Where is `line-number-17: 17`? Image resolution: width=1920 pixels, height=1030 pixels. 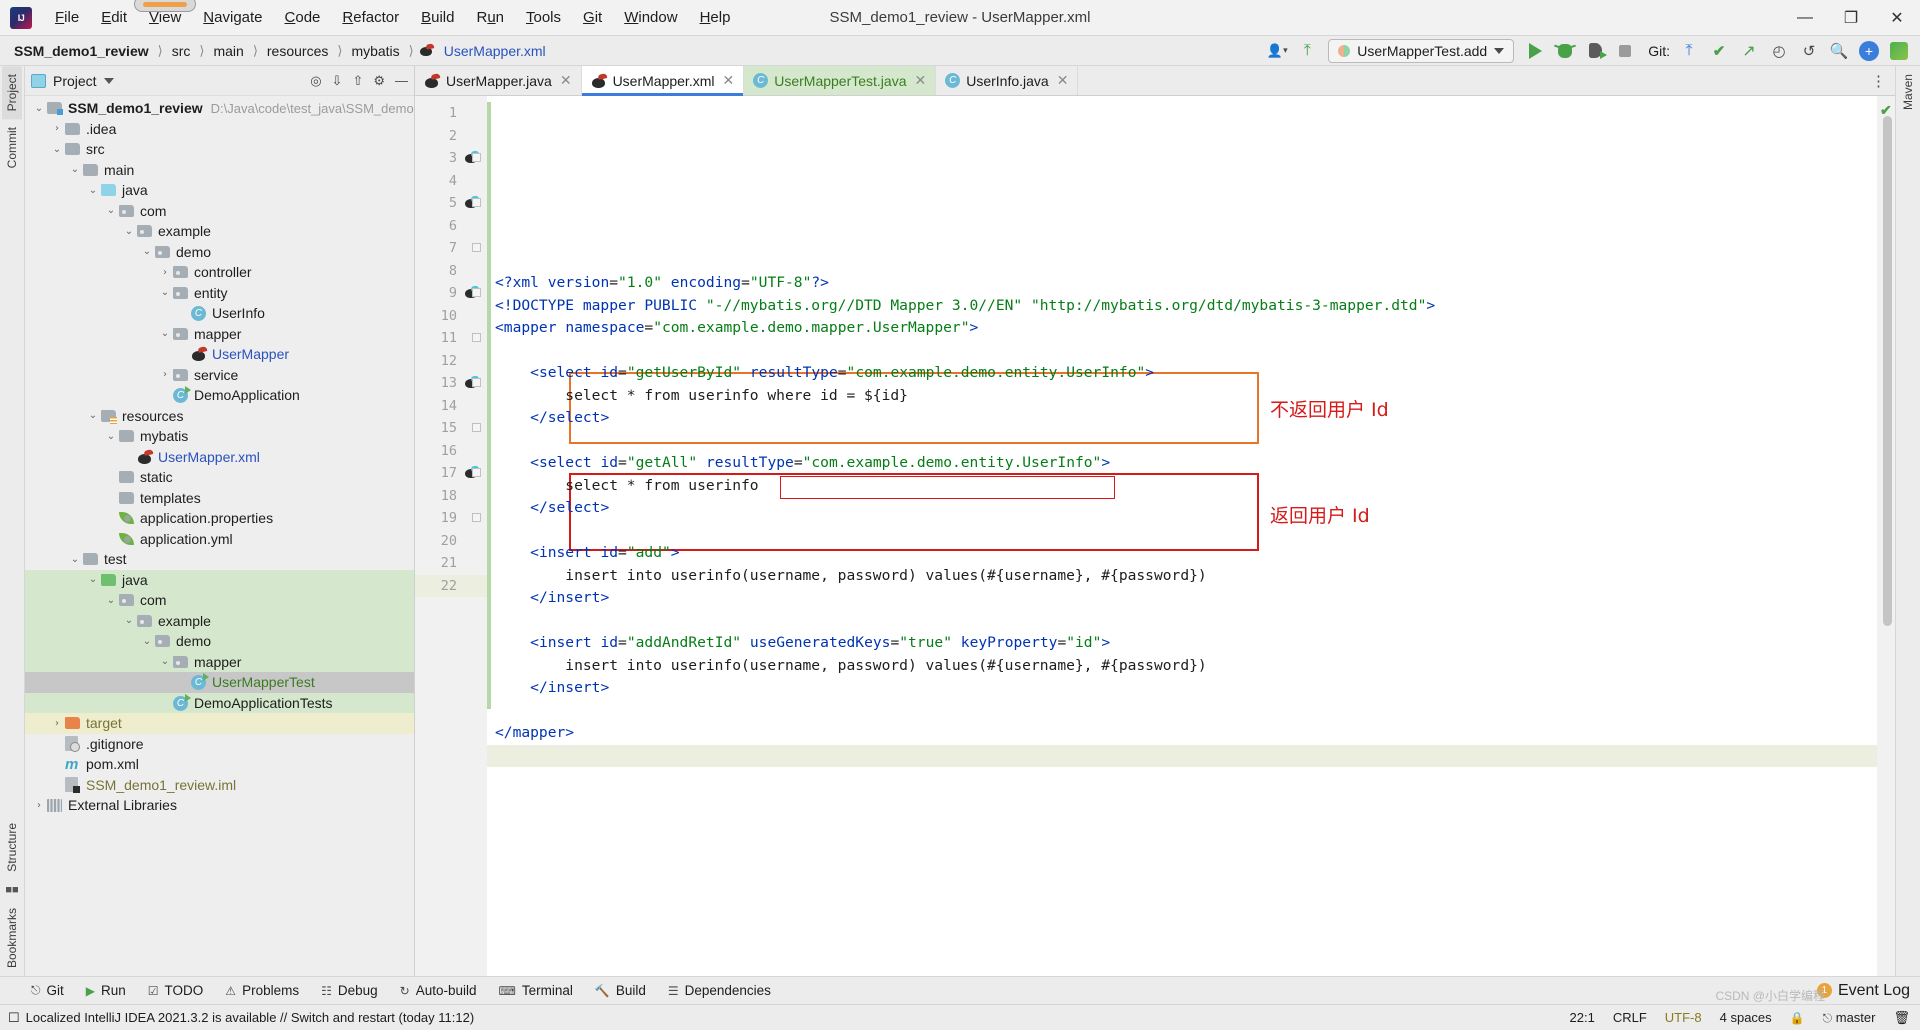
line-number-17: 17 is located at coordinates (451, 473).